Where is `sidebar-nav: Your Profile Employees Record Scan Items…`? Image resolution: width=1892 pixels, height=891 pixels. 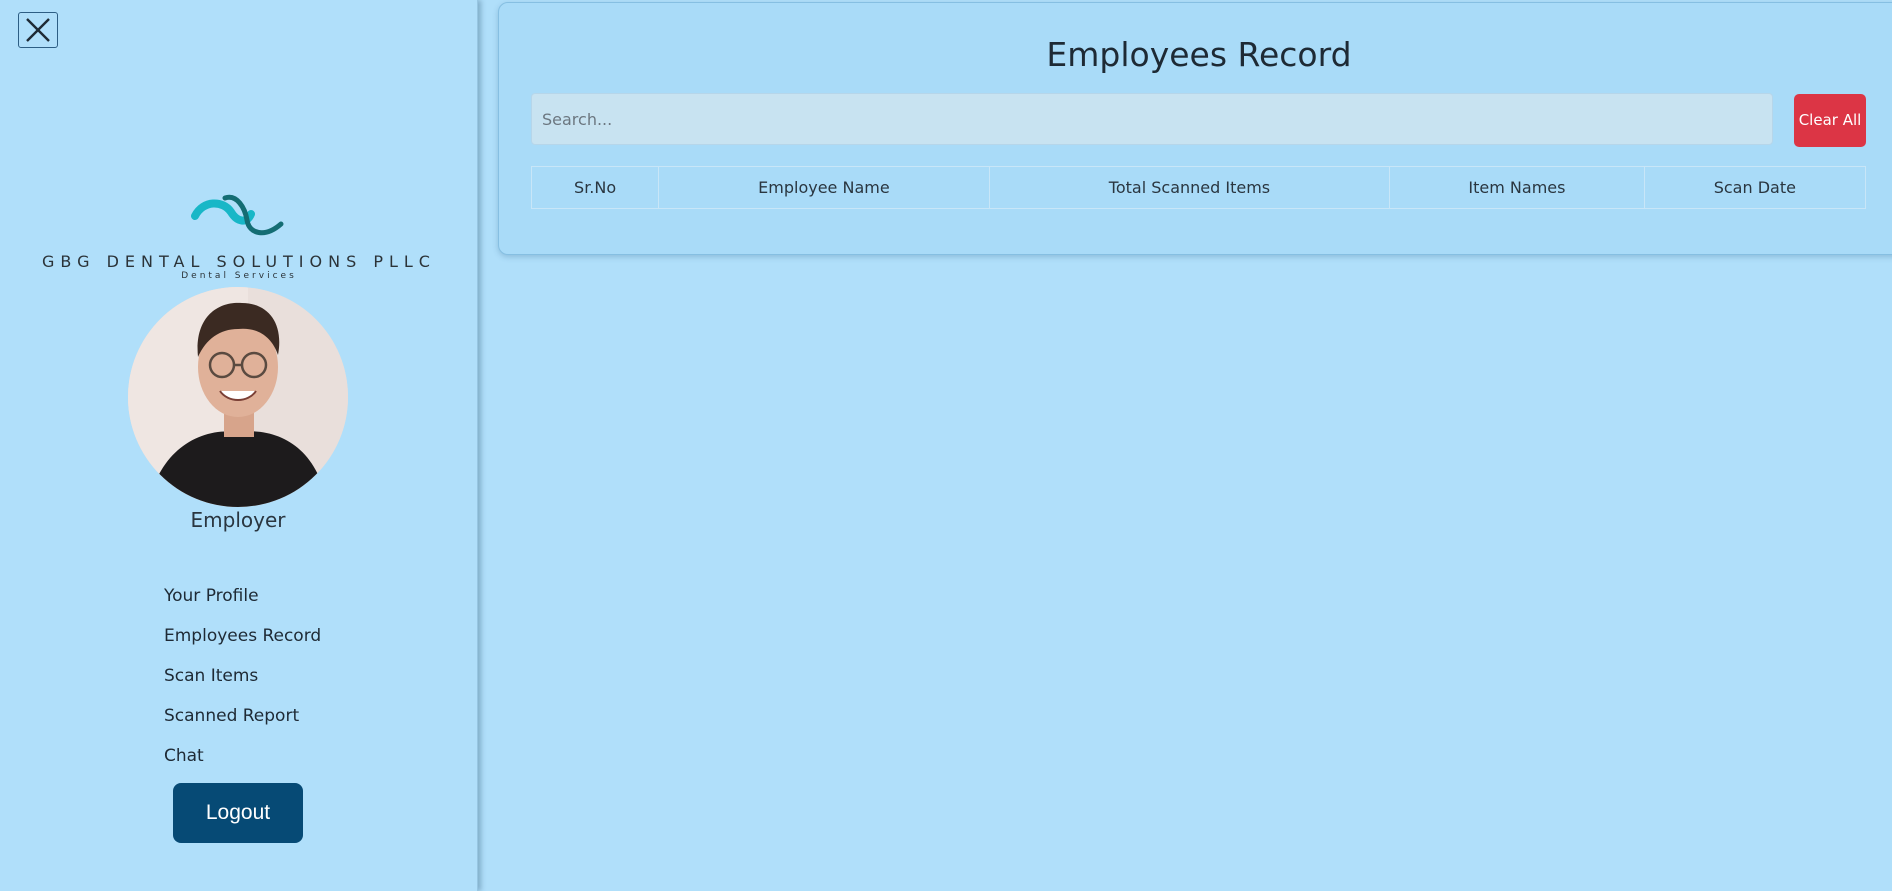
sidebar-nav: Your Profile Employees Record Scan Items… is located at coordinates (242, 684).